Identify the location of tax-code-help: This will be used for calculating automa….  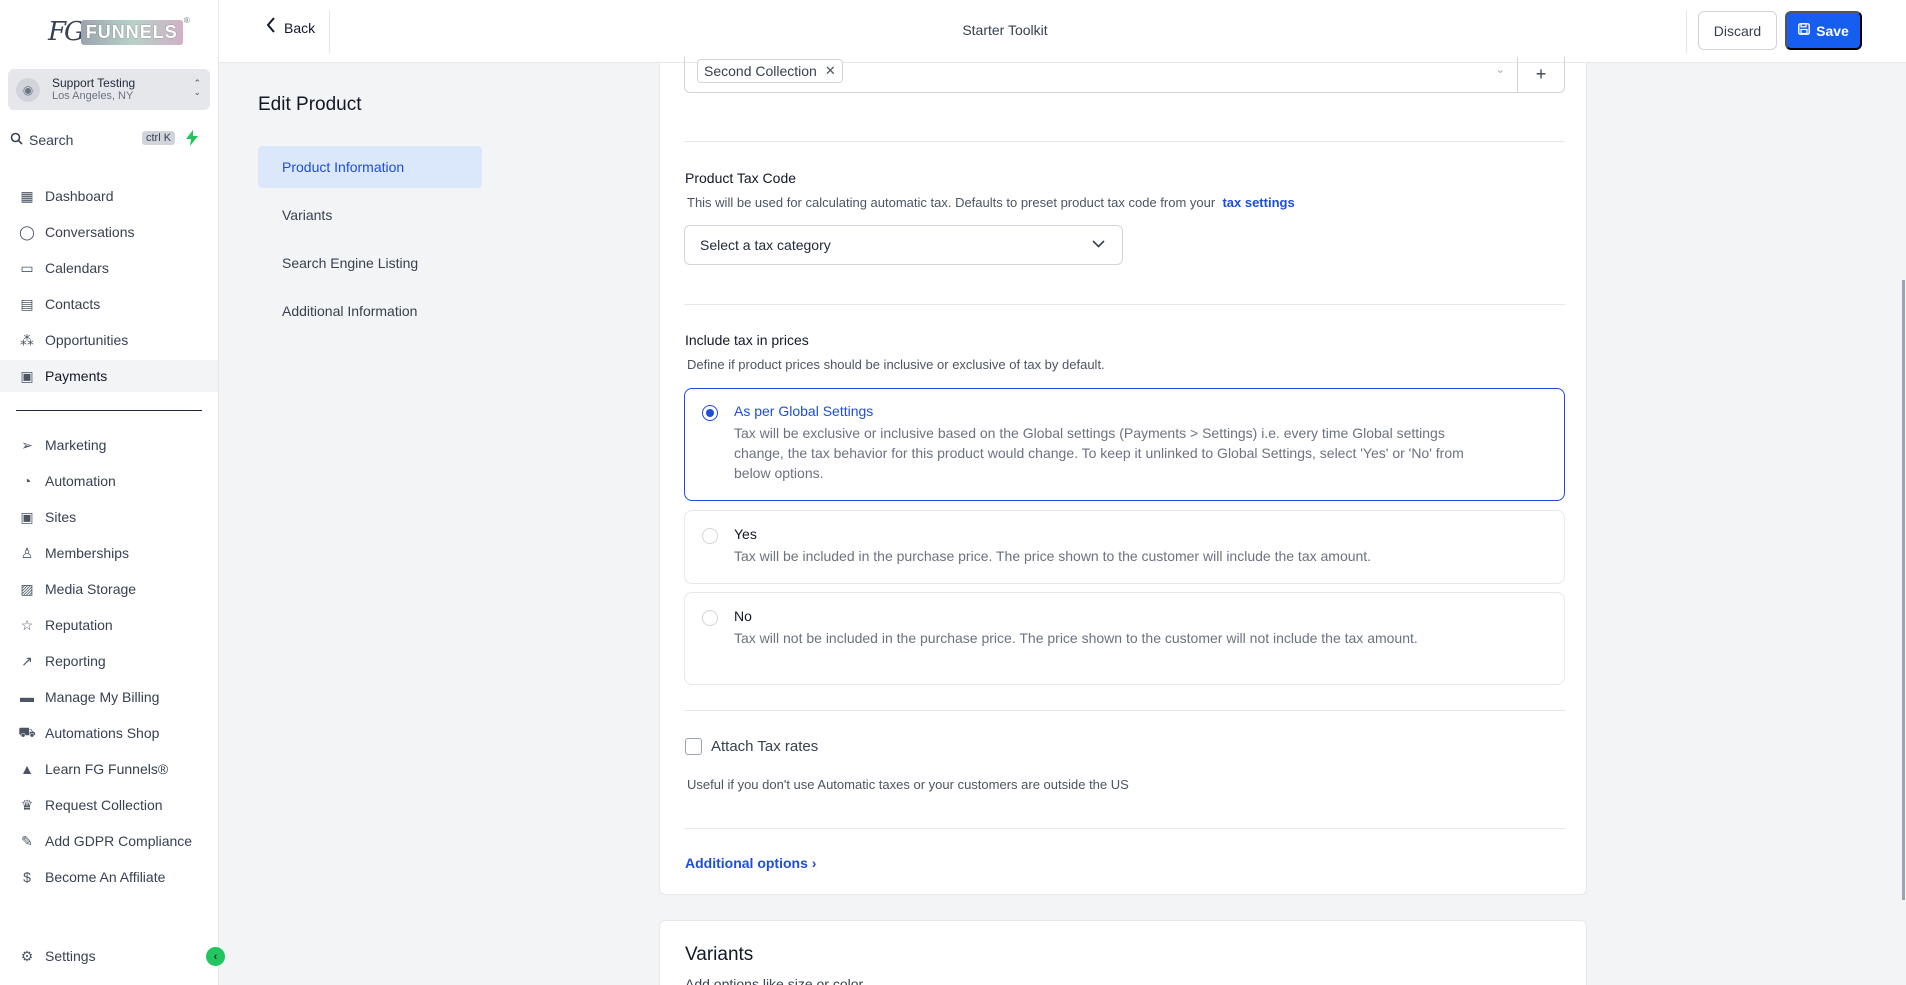
(991, 202).